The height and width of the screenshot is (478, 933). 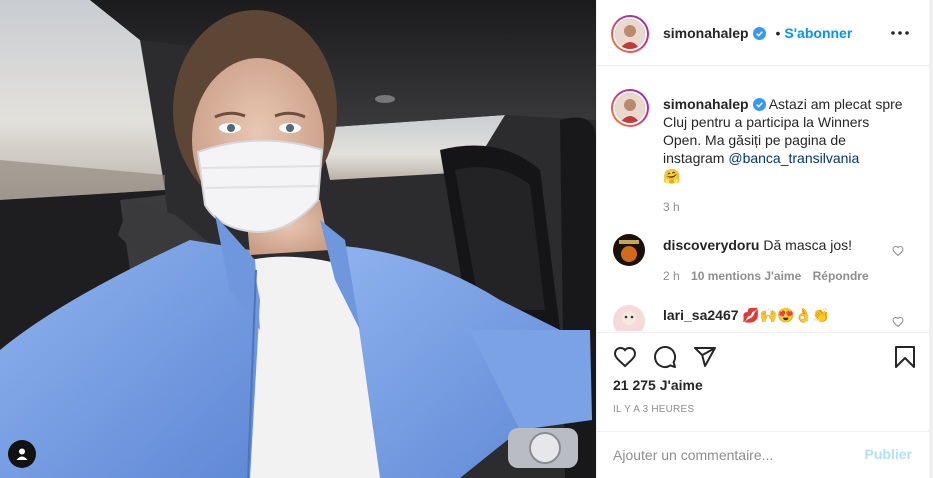 I want to click on user-tag-icon, so click(x=22, y=454).